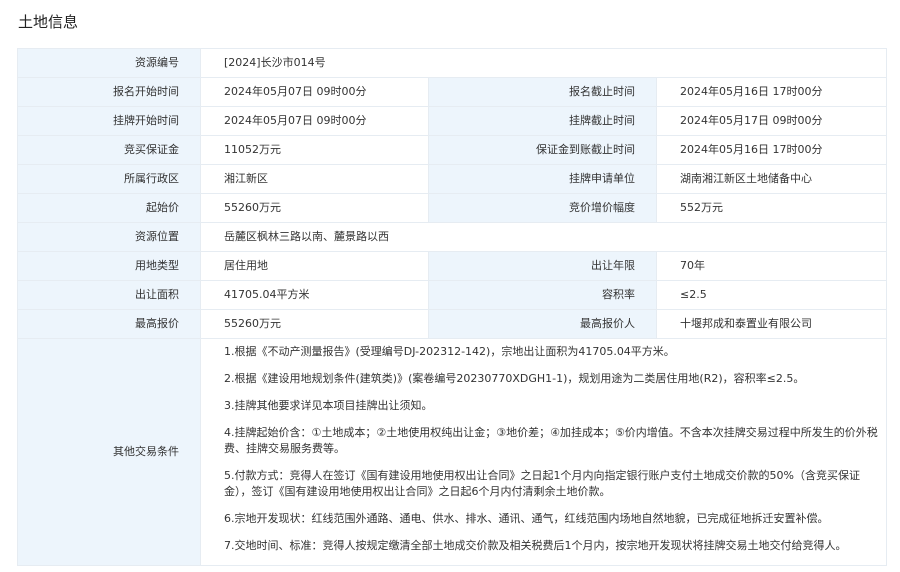 This screenshot has height=572, width=900. What do you see at coordinates (109, 237) in the screenshot?
I see `field-label: 资源位置` at bounding box center [109, 237].